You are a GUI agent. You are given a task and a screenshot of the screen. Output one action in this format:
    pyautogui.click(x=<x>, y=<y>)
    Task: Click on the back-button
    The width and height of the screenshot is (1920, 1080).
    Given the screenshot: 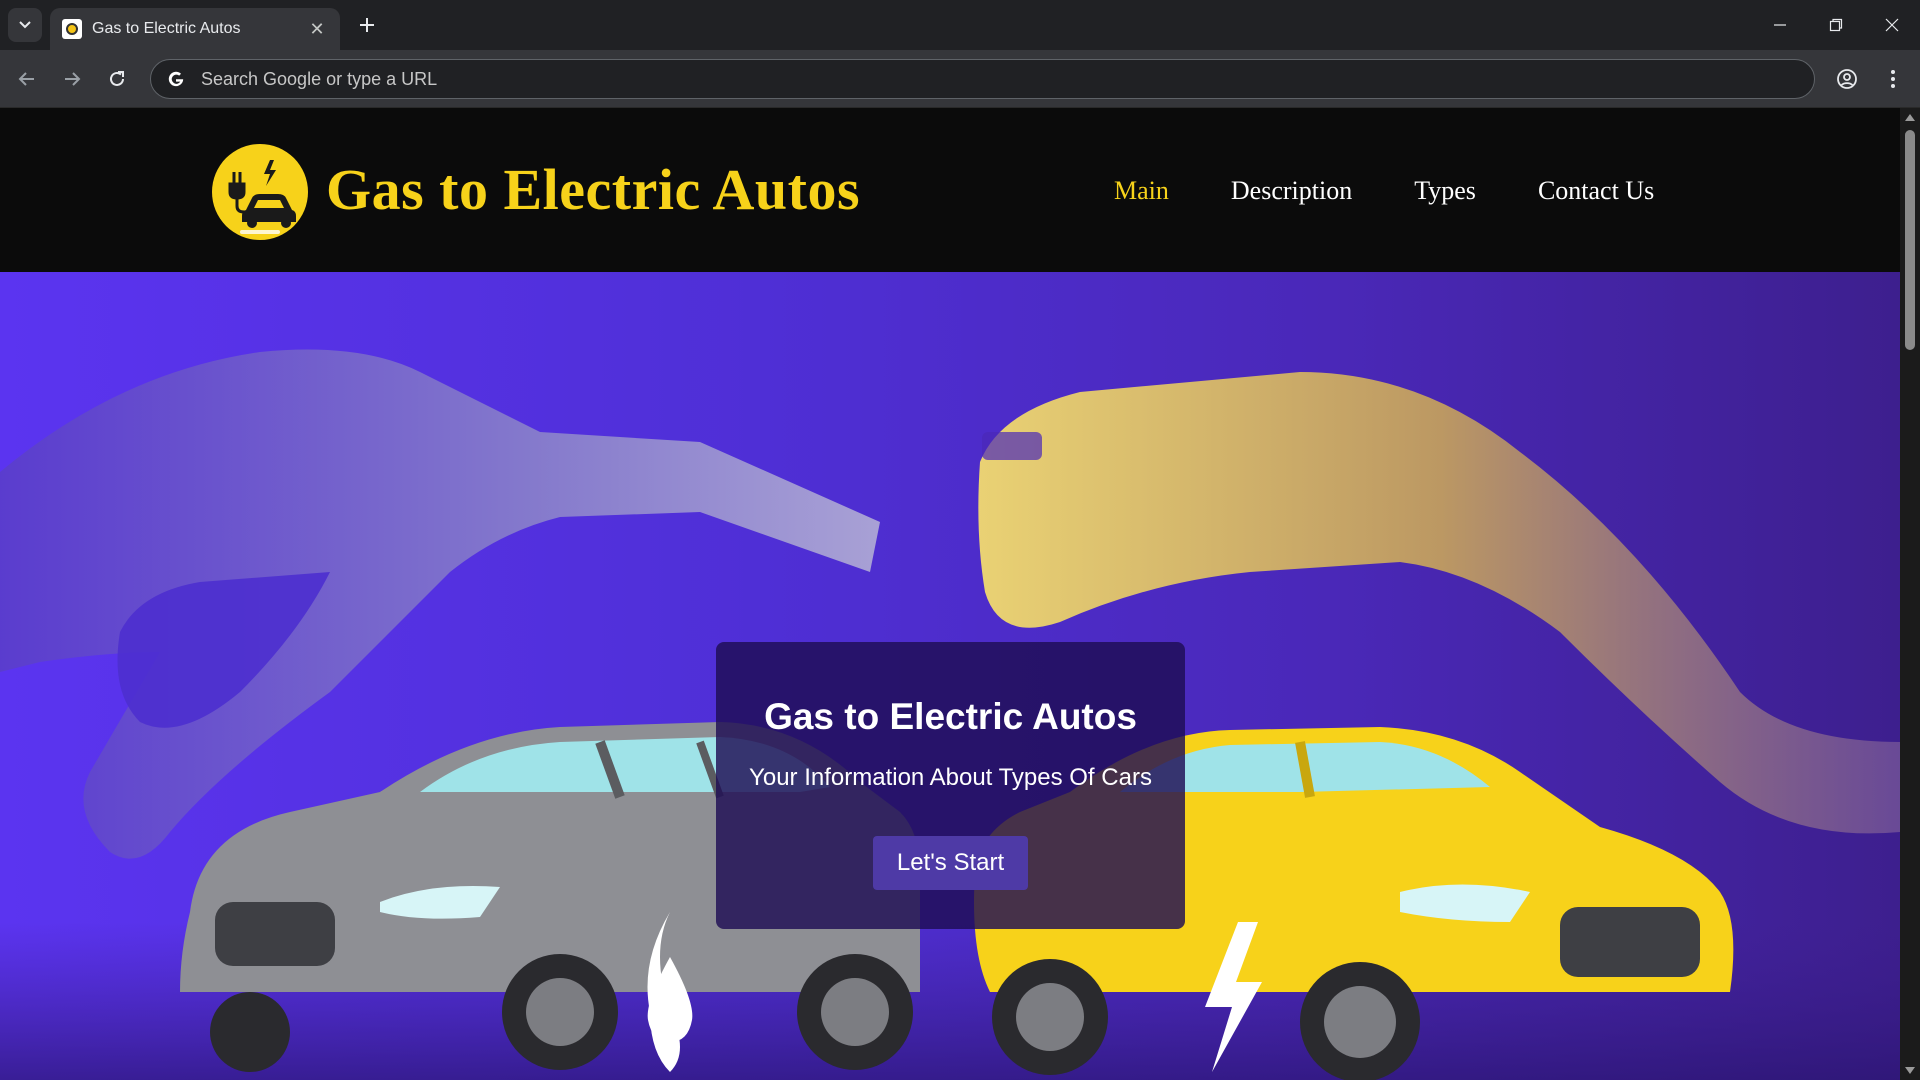 What is the action you would take?
    pyautogui.click(x=27, y=79)
    